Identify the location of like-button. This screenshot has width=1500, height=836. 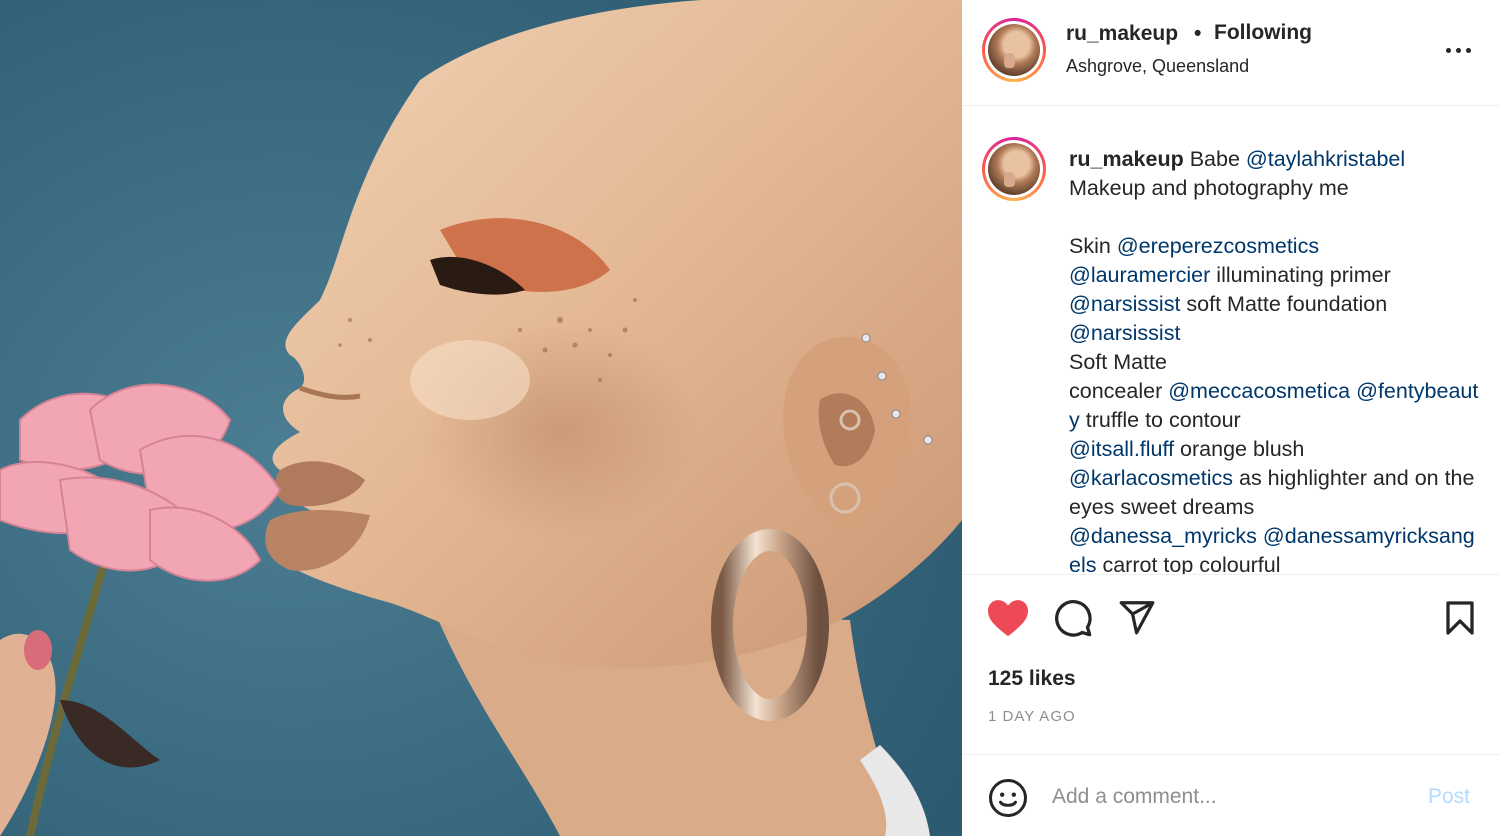
(1008, 620).